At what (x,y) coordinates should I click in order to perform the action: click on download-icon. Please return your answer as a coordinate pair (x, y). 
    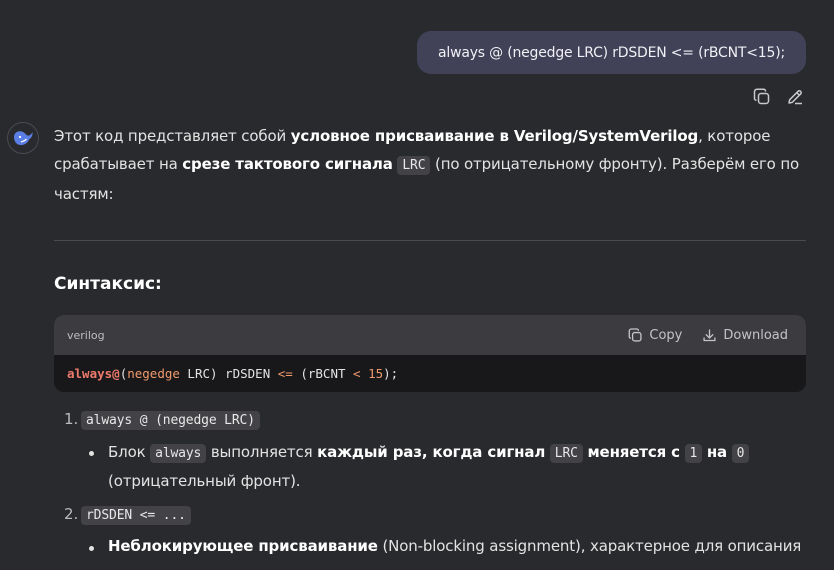
    Looking at the image, I should click on (709, 334).